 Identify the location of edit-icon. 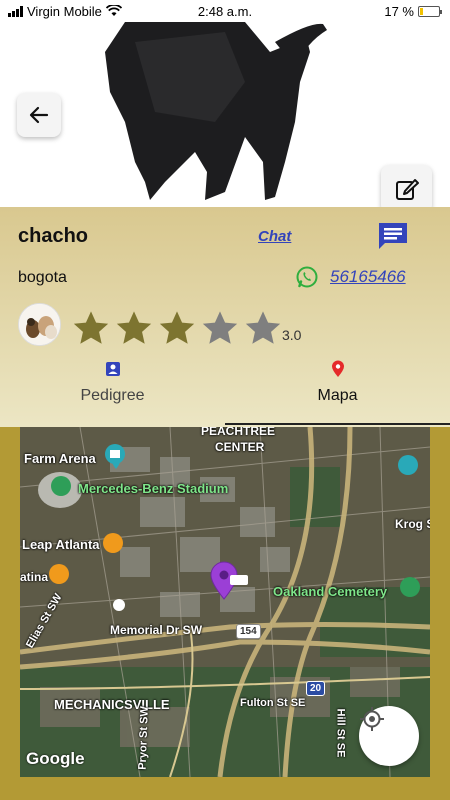
(407, 189).